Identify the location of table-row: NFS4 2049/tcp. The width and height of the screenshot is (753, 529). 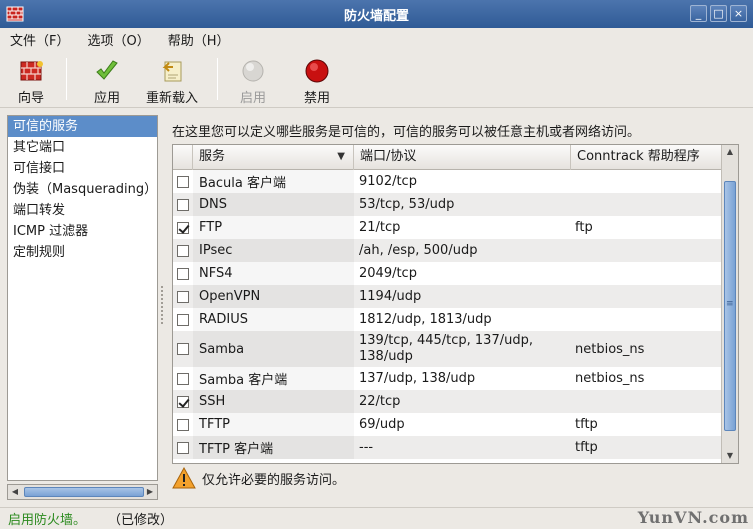
(447, 273).